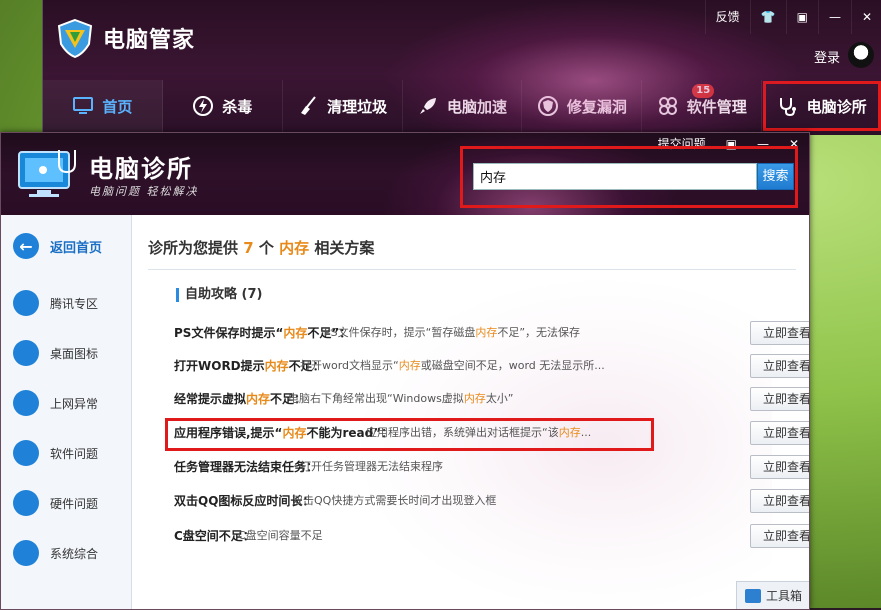 The width and height of the screenshot is (881, 610). I want to click on result-title-text: 打开WORD提示, so click(219, 366).